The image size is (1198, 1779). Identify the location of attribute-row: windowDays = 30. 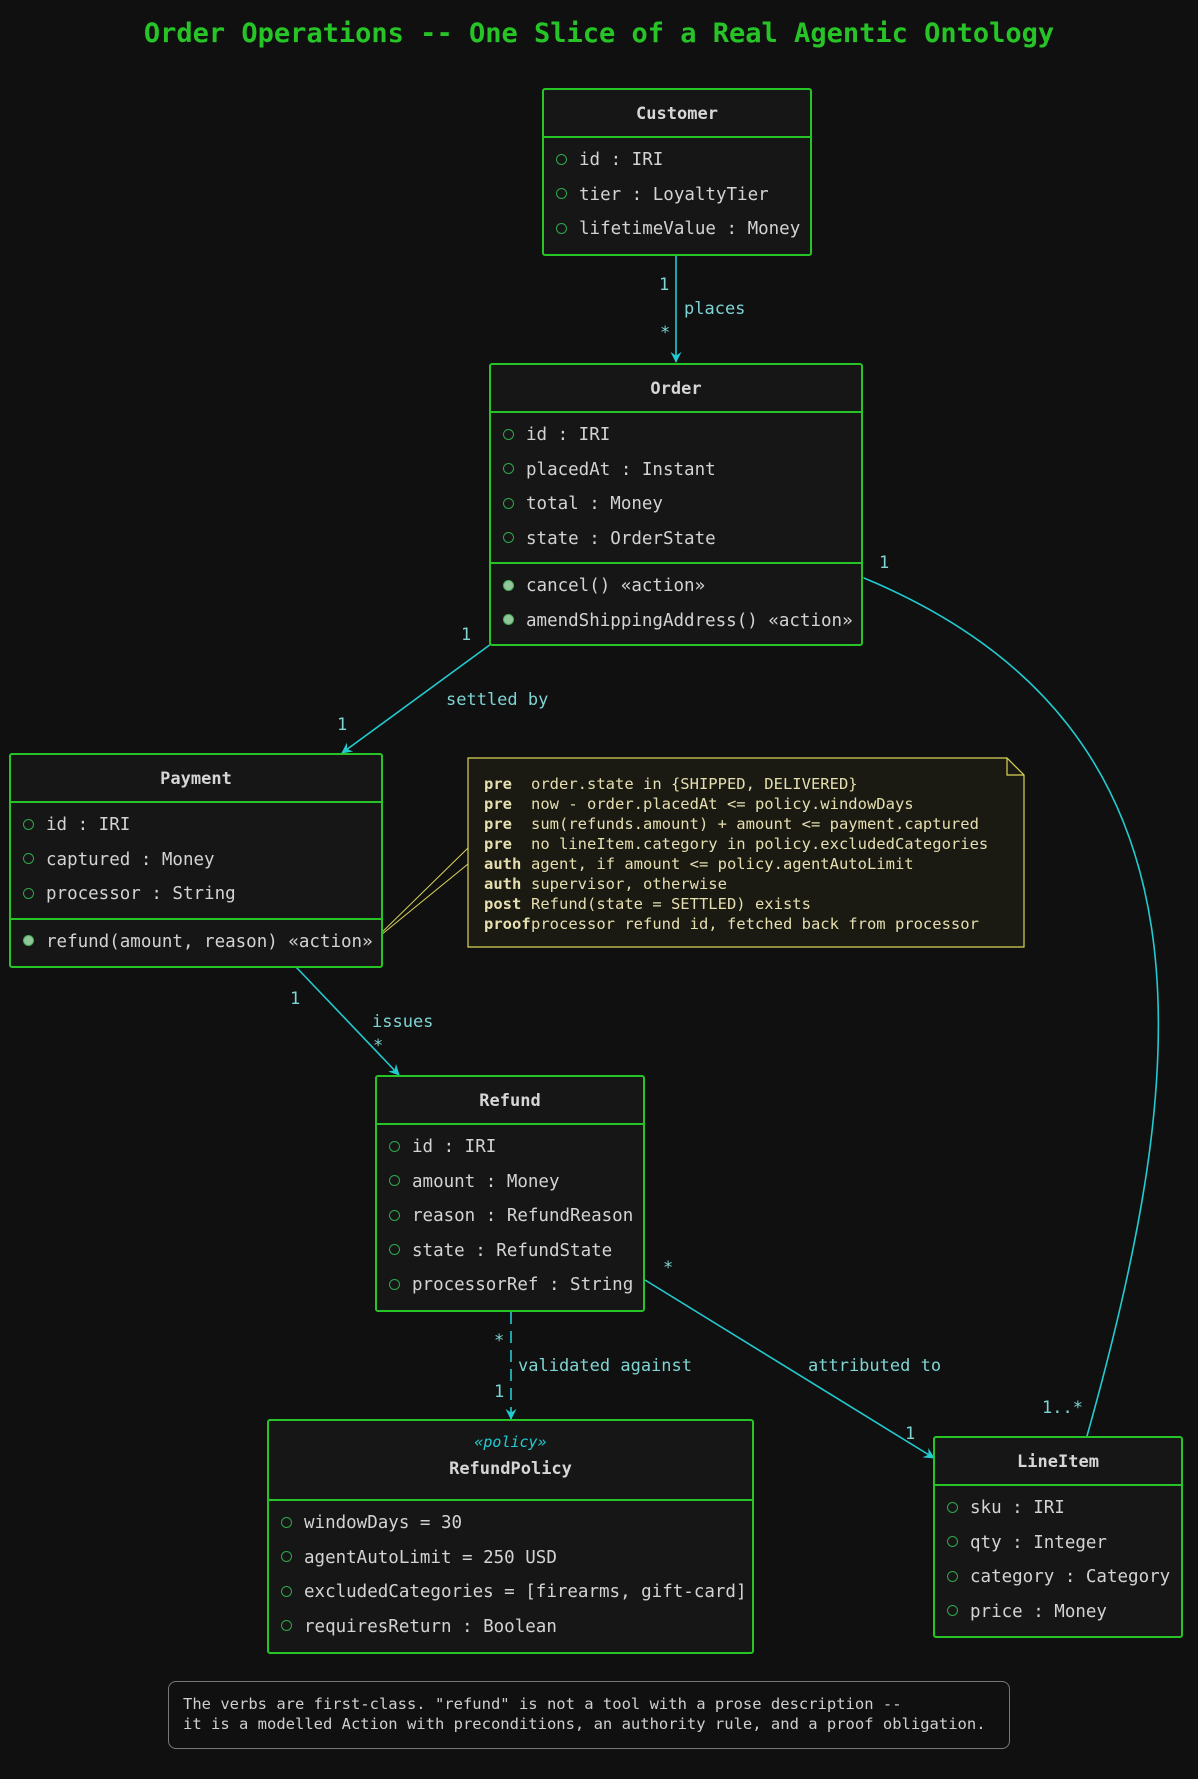
(510, 1523).